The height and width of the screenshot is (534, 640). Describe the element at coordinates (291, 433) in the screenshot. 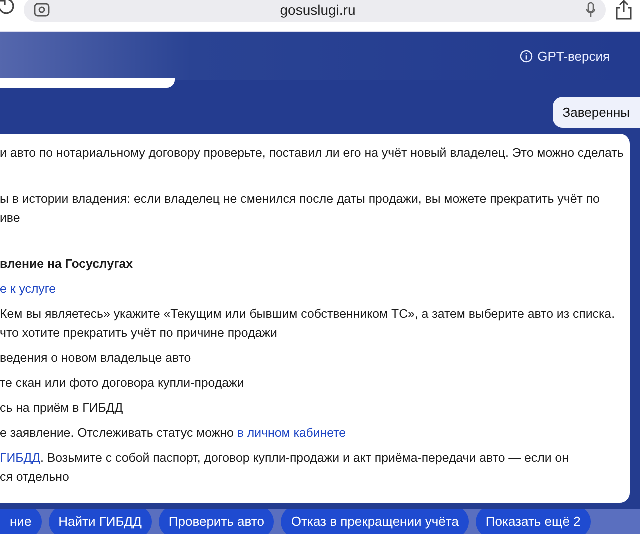

I see `link: в личном кабинете` at that location.